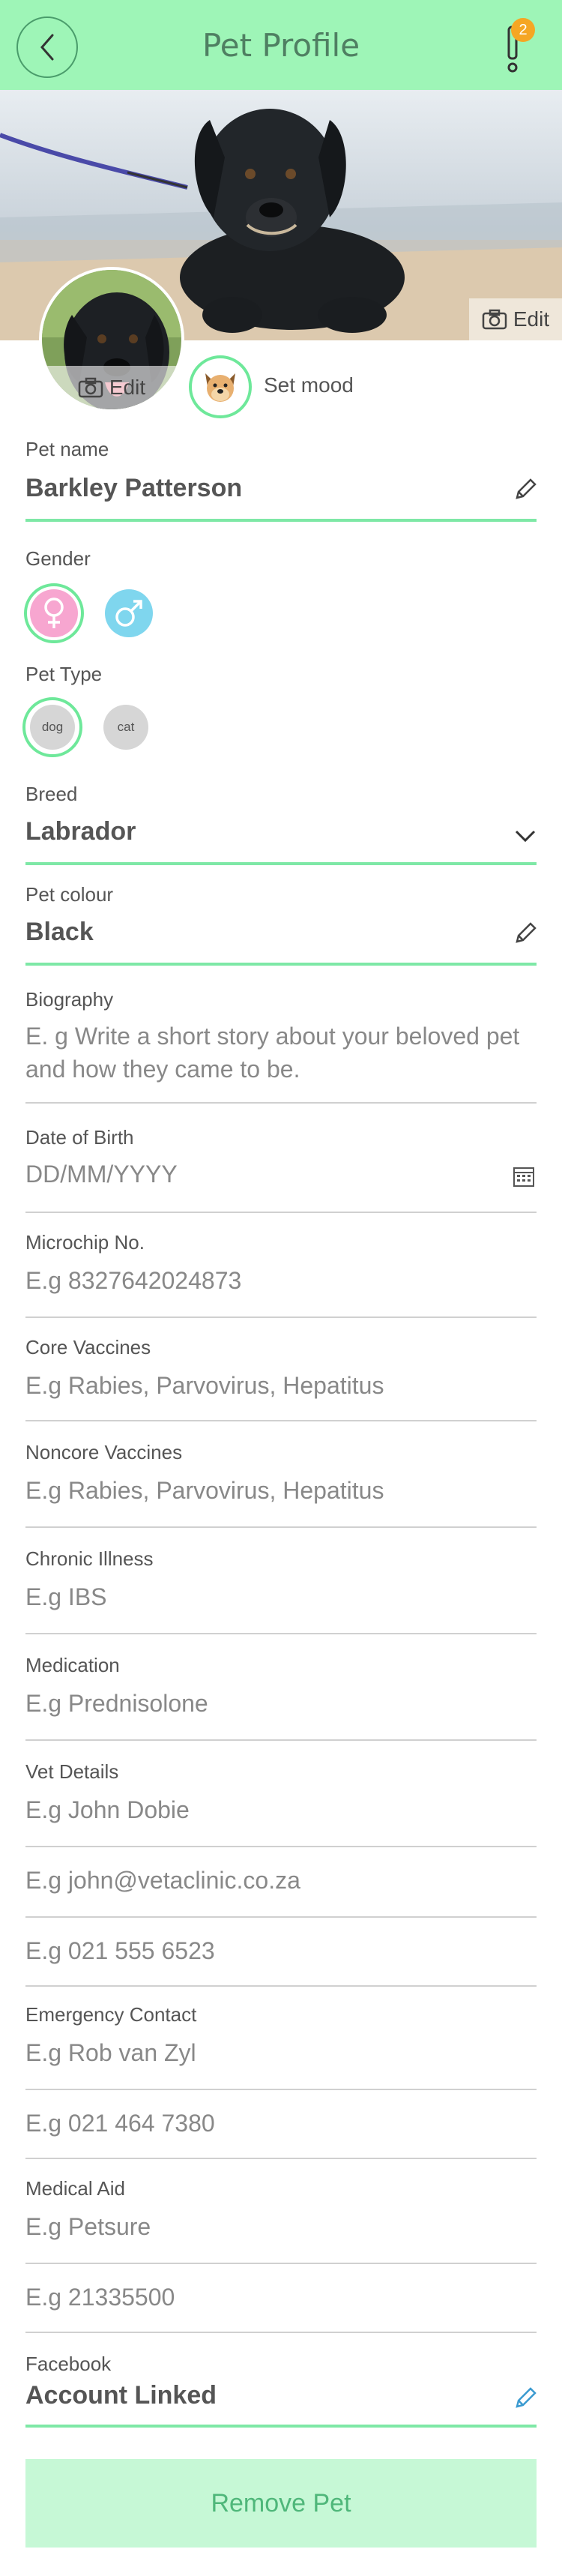 This screenshot has height=2576, width=562. What do you see at coordinates (281, 1986) in the screenshot?
I see `vet-phone-underline` at bounding box center [281, 1986].